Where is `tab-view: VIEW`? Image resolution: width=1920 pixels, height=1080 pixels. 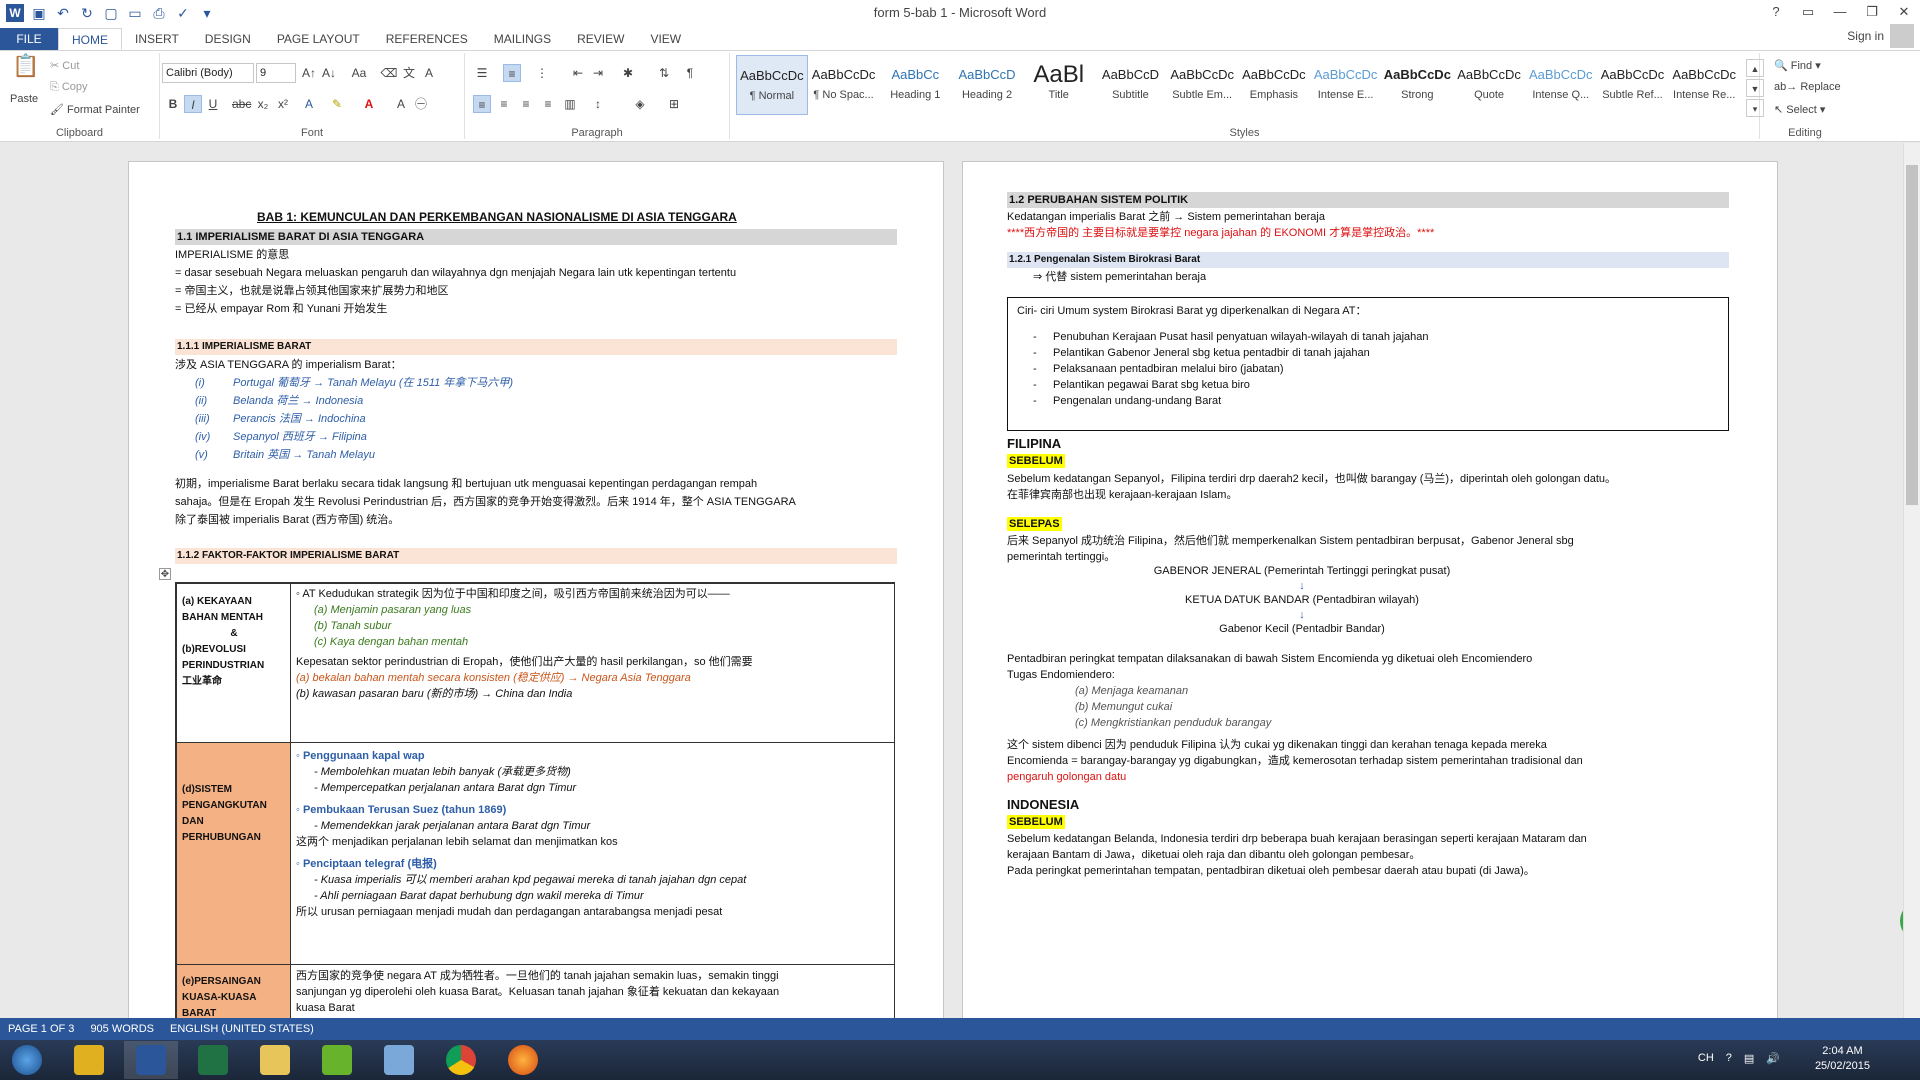 tab-view: VIEW is located at coordinates (665, 39).